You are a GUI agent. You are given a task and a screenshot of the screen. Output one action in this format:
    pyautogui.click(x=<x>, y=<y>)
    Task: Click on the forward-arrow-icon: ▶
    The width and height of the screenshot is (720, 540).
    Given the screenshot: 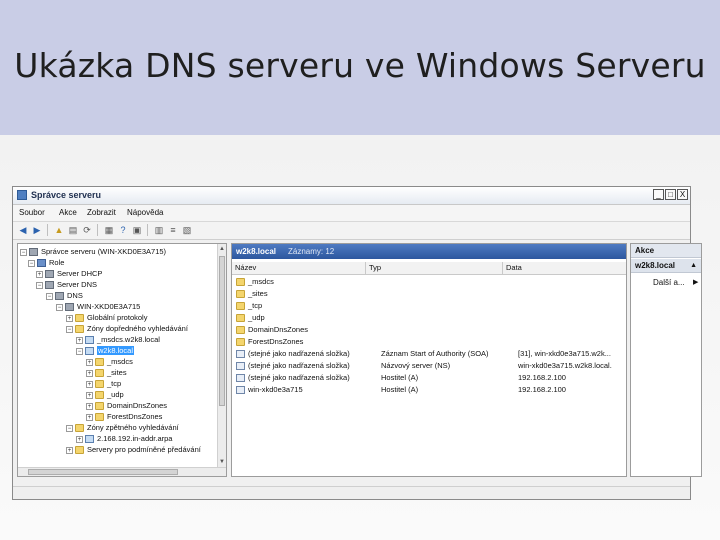 What is the action you would take?
    pyautogui.click(x=37, y=230)
    